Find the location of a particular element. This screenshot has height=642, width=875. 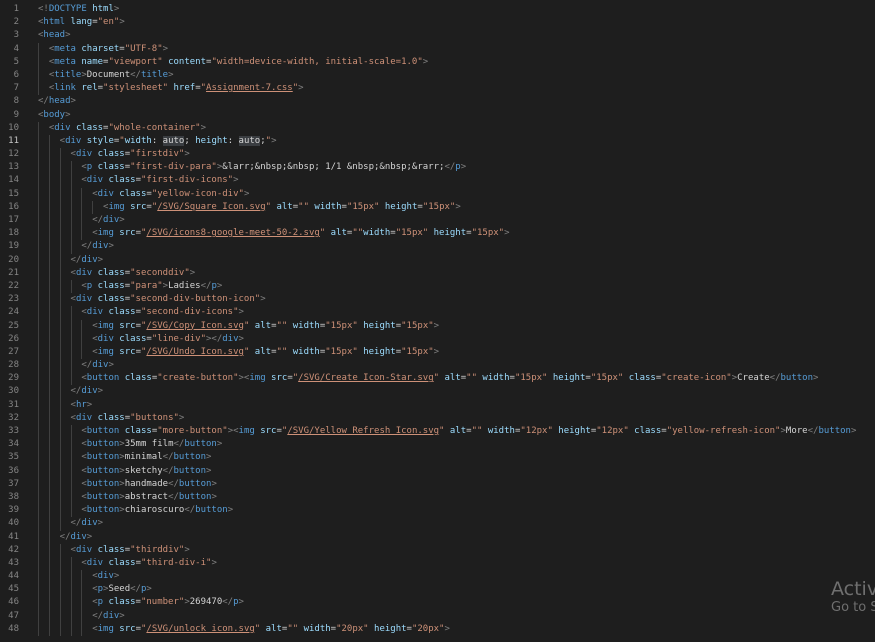

code-line: 21 <div class="seconddiv"> is located at coordinates (437, 273).